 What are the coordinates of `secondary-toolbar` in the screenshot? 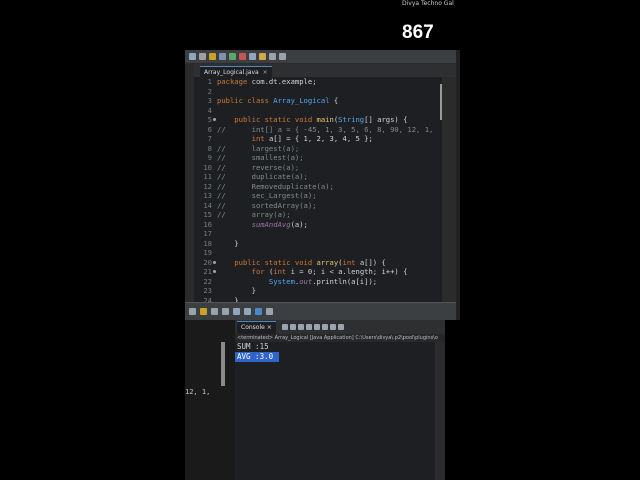 It's located at (320, 311).